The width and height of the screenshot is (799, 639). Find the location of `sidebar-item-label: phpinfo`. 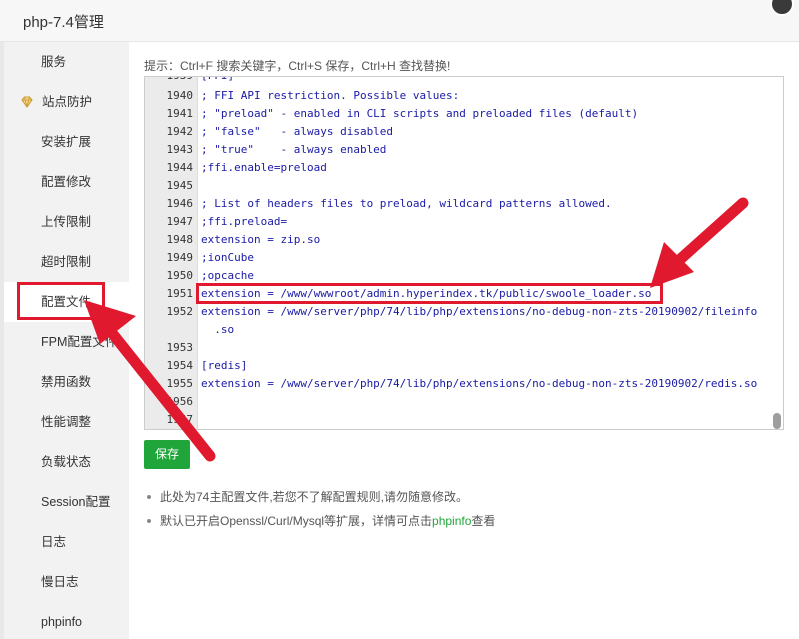

sidebar-item-label: phpinfo is located at coordinates (62, 622).